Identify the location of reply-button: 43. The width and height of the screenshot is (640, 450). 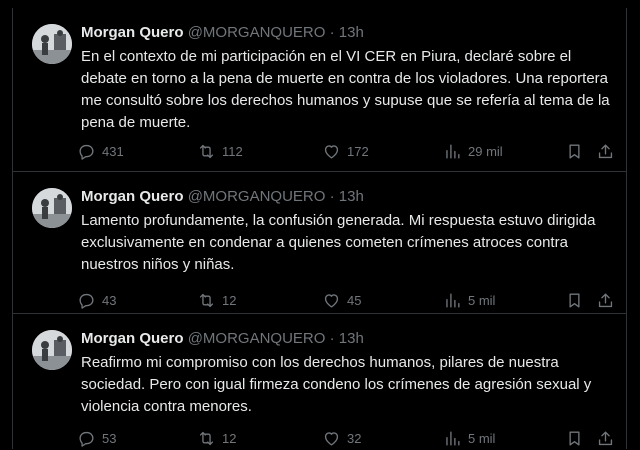
(96, 300).